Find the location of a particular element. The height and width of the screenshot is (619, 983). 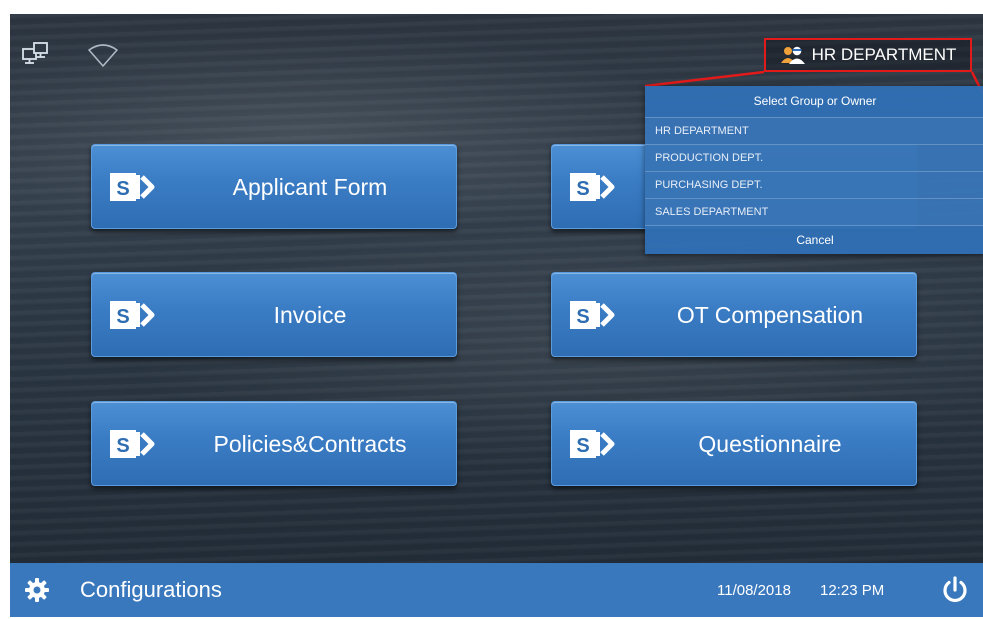

wifi-icon is located at coordinates (102, 55).